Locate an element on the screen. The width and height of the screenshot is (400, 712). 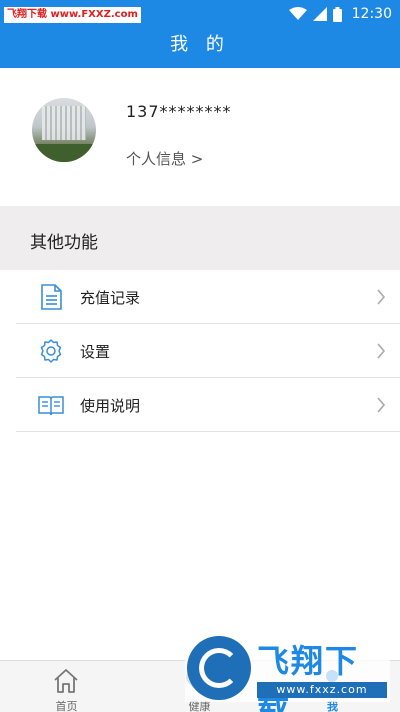
watermark-text: 飞翔下载 www.FXXZ.com is located at coordinates (72, 15).